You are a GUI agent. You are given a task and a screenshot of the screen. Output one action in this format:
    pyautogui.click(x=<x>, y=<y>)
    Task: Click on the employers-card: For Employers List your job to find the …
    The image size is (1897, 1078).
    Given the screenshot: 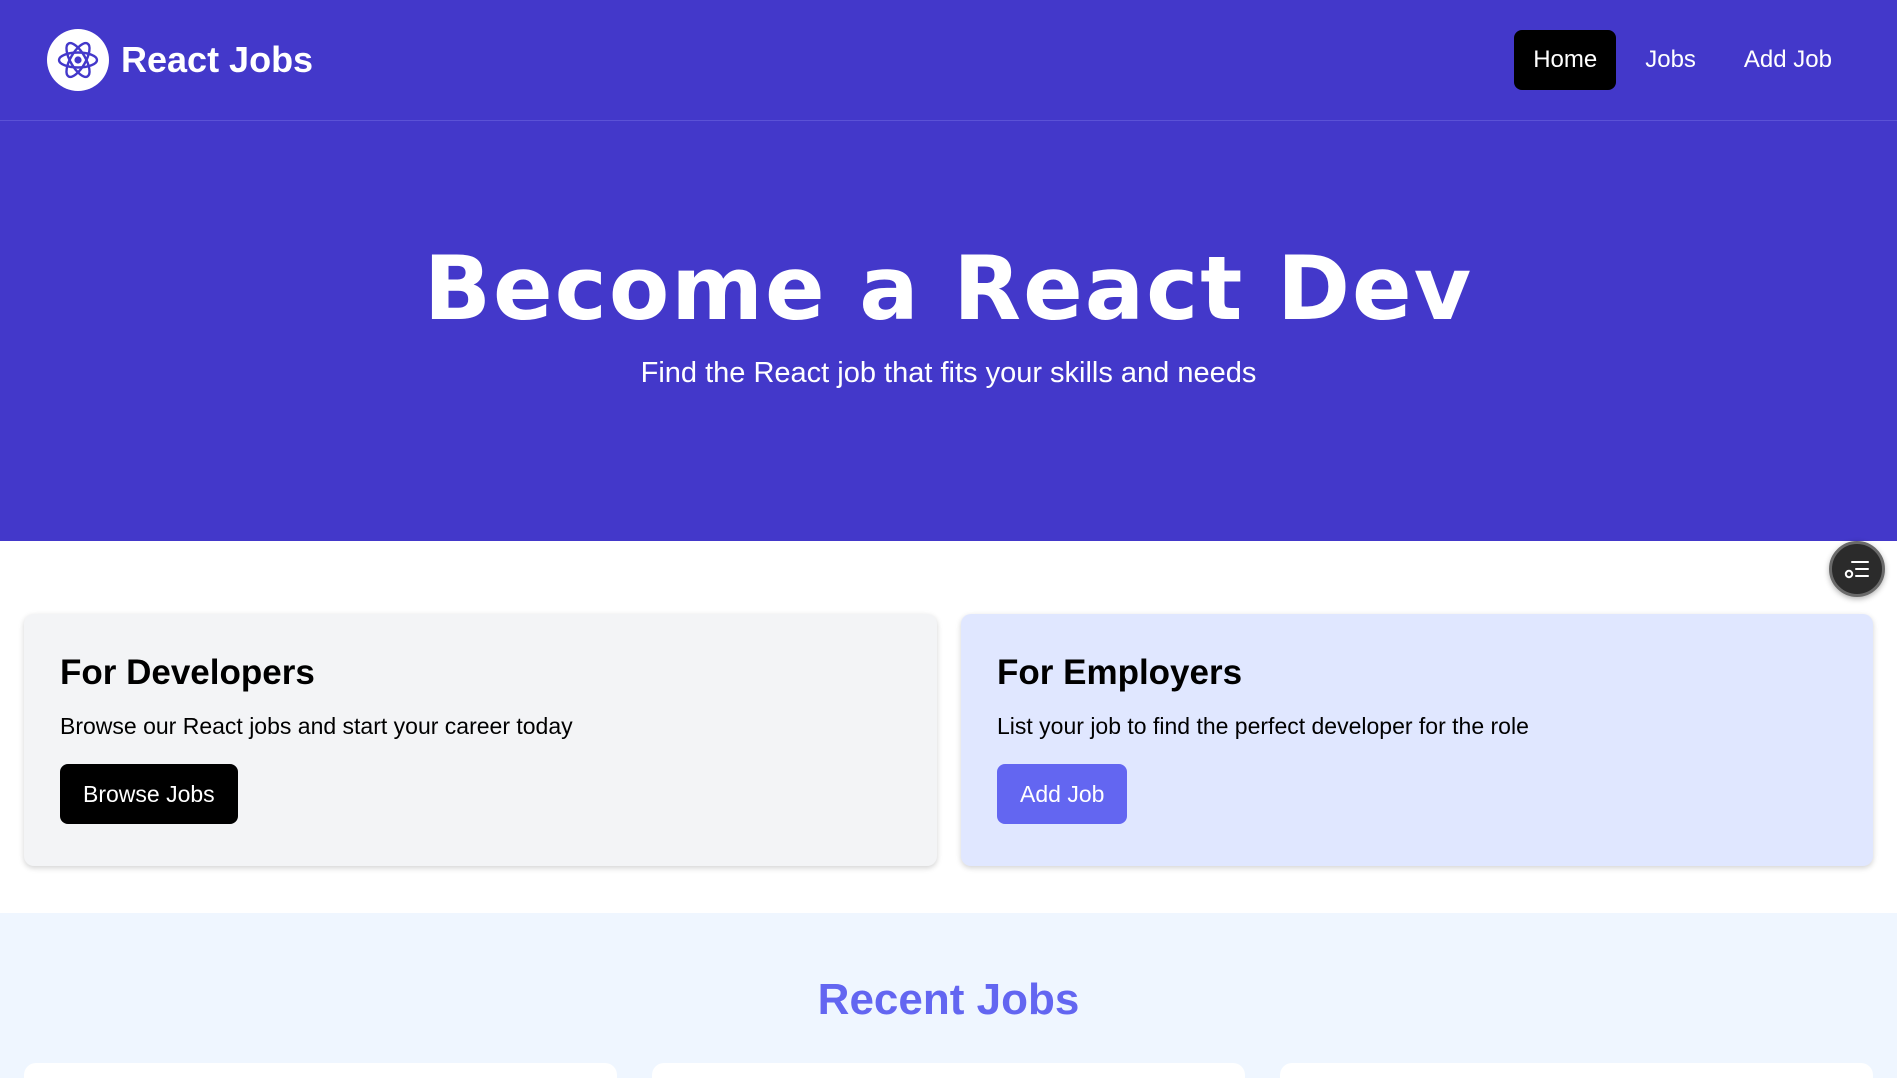 What is the action you would take?
    pyautogui.click(x=1417, y=740)
    